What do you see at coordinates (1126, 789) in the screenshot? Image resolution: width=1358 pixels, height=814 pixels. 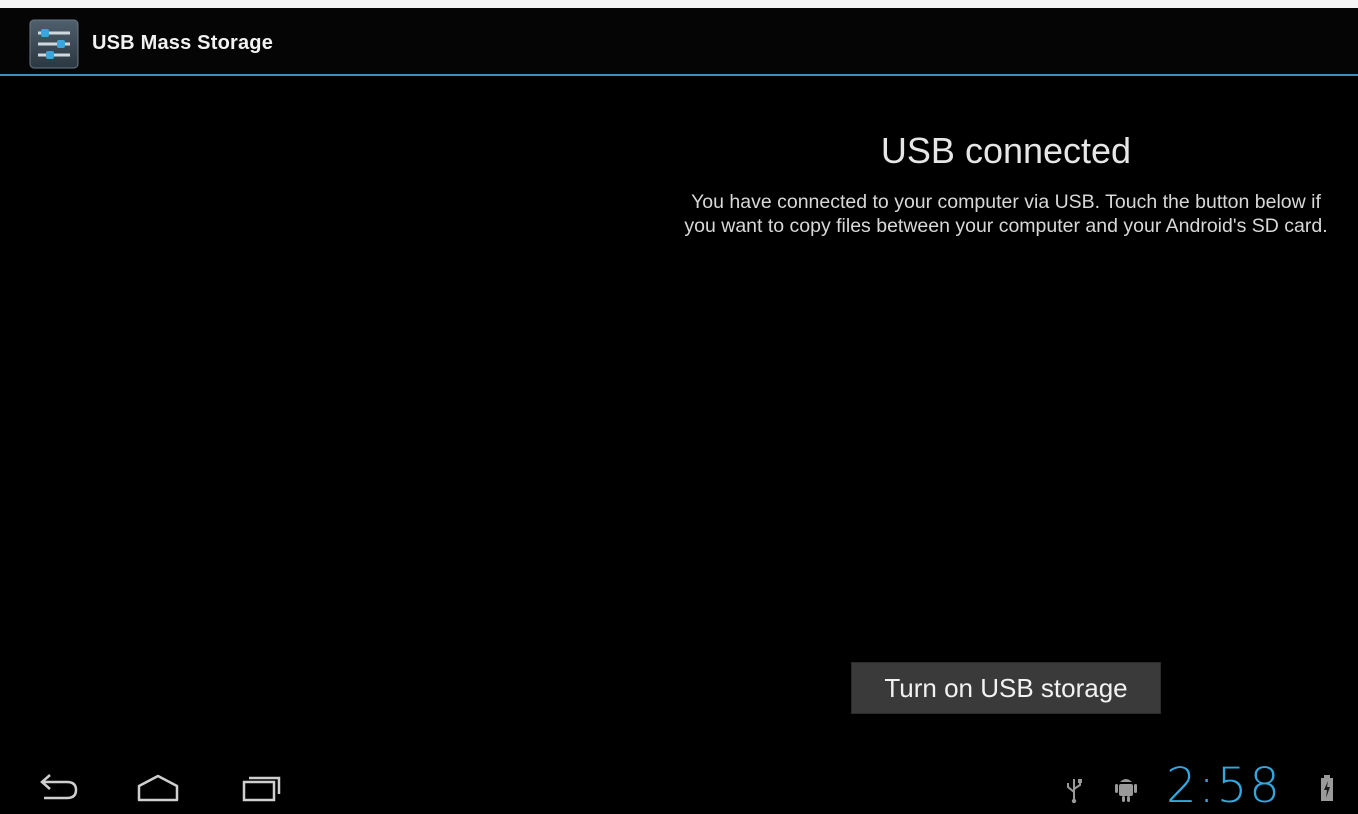 I see `android-debug-icon` at bounding box center [1126, 789].